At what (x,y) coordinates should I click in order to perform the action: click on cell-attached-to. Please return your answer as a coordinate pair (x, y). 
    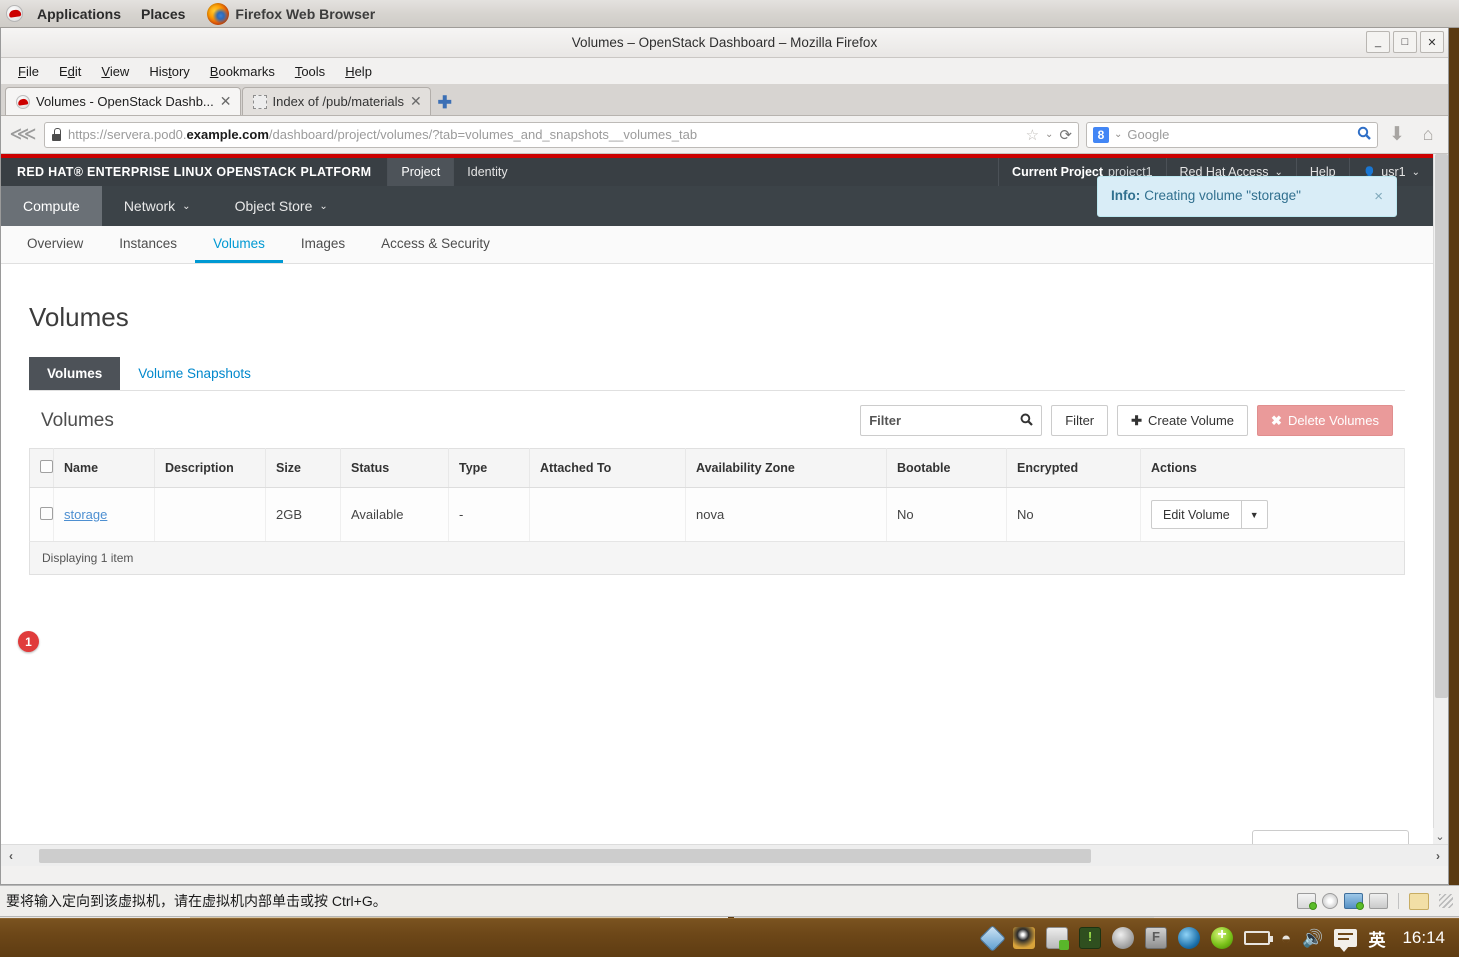
    Looking at the image, I should click on (607, 514).